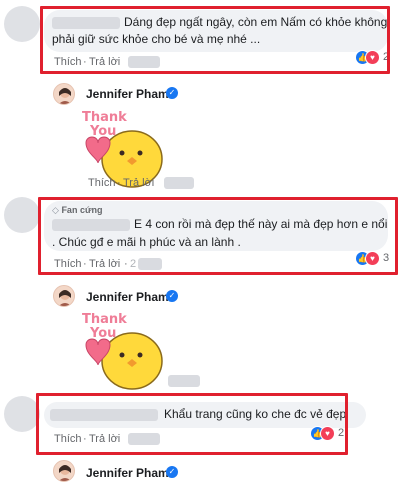  Describe the element at coordinates (138, 183) in the screenshot. I see `reply-link: Trả lời` at that location.